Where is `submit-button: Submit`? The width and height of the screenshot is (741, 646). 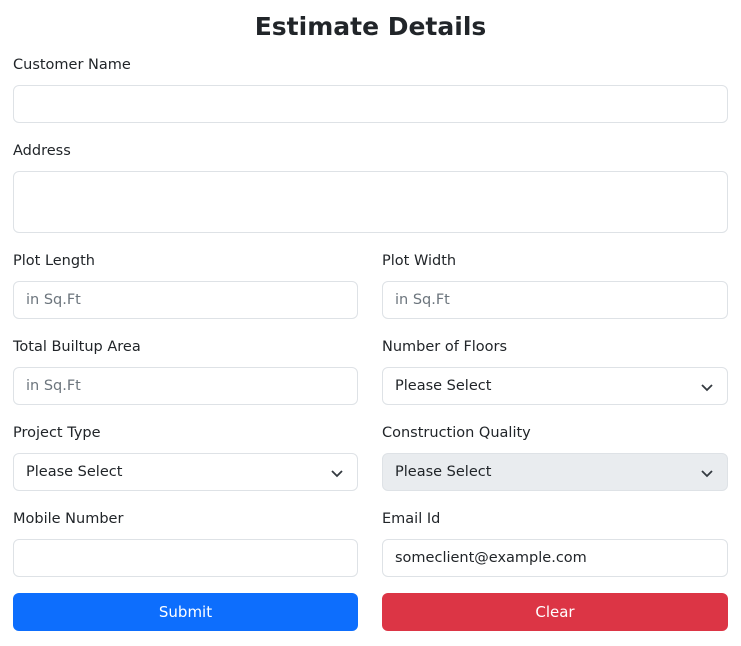
submit-button: Submit is located at coordinates (185, 612).